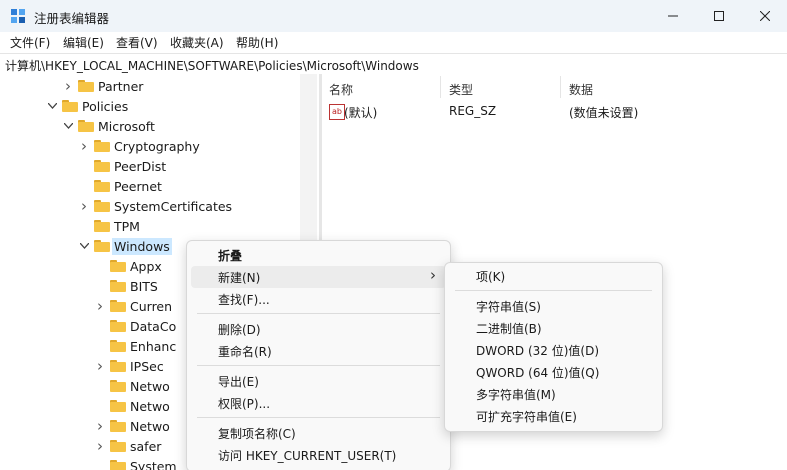 This screenshot has height=470, width=787. I want to click on tree-node: Policies, so click(87, 106).